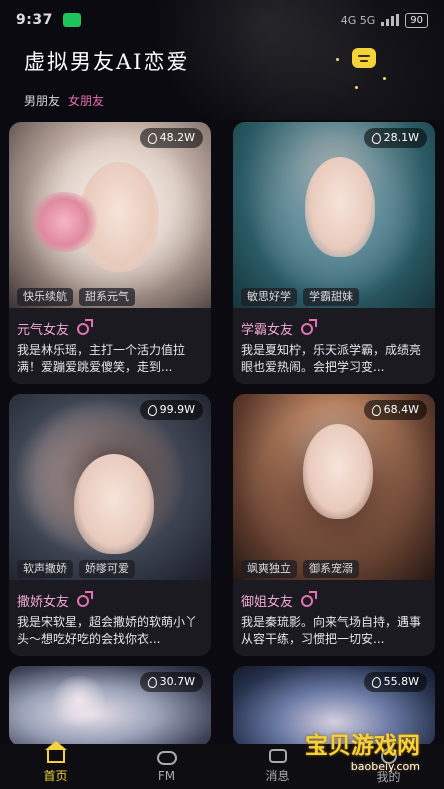 The height and width of the screenshot is (789, 444). What do you see at coordinates (331, 569) in the screenshot?
I see `tag: 御系宠溺` at bounding box center [331, 569].